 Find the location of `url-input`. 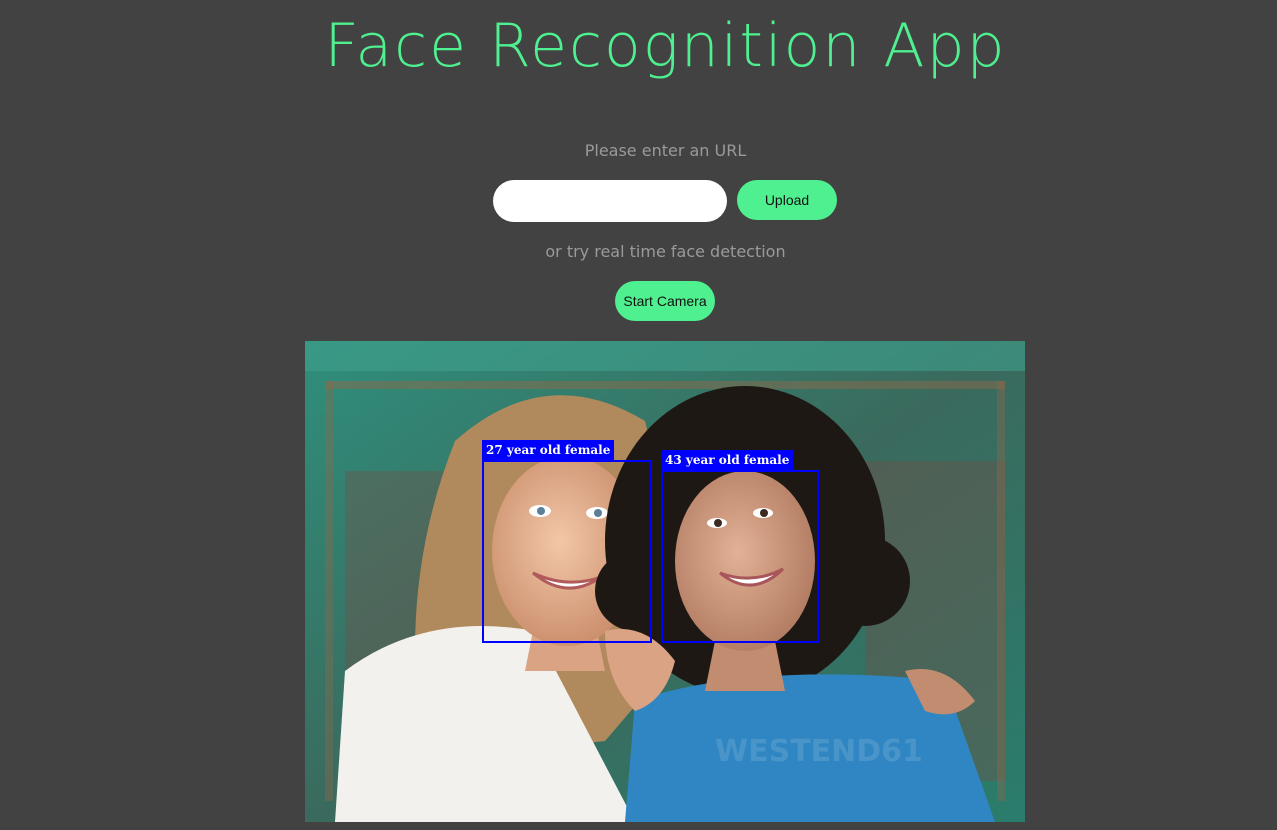

url-input is located at coordinates (610, 201).